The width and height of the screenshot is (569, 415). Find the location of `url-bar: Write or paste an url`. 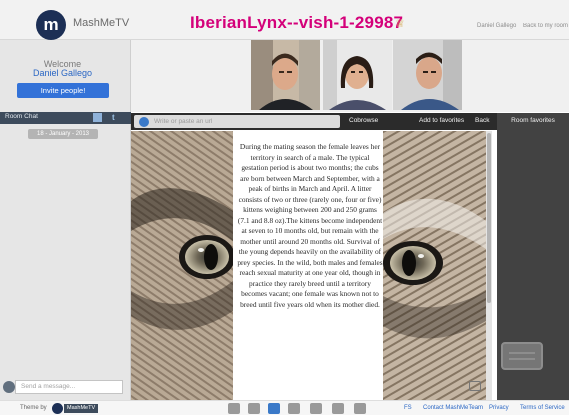

url-bar: Write or paste an url is located at coordinates (237, 121).